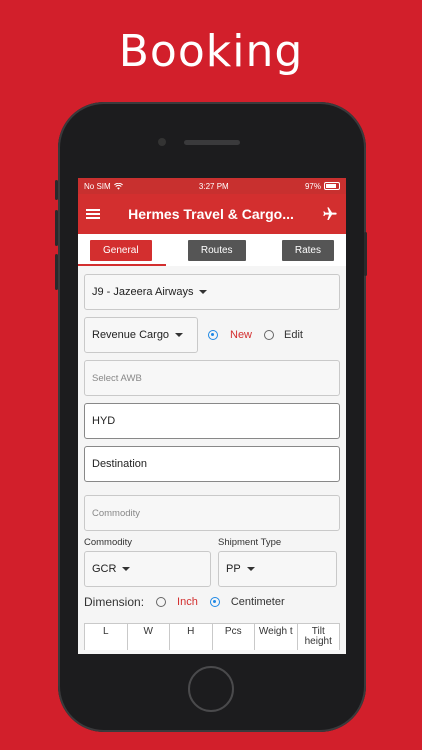 Image resolution: width=422 pixels, height=750 pixels. Describe the element at coordinates (93, 214) in the screenshot. I see `menu-icon` at that location.